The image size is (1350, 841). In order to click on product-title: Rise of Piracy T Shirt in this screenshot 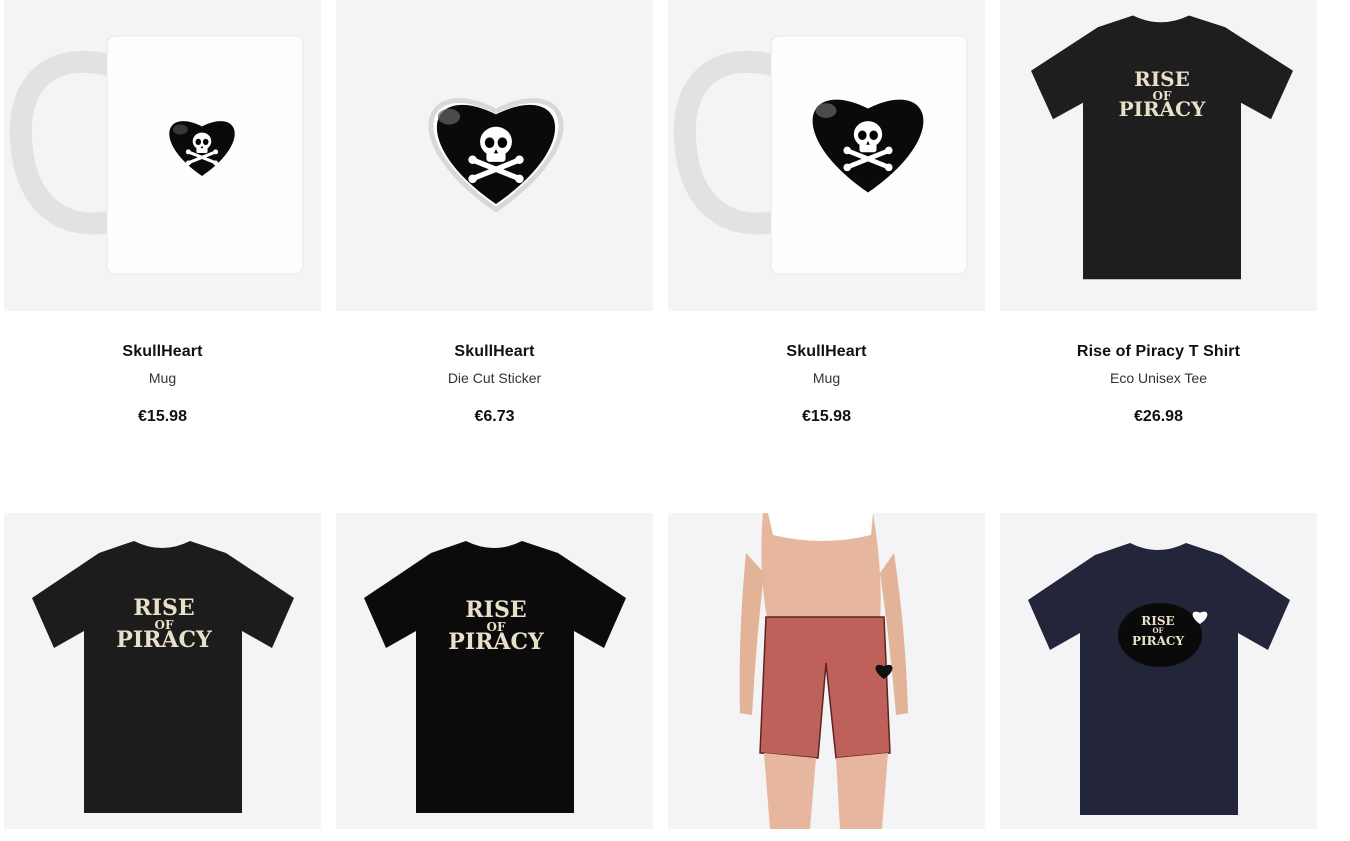, I will do `click(1158, 352)`.